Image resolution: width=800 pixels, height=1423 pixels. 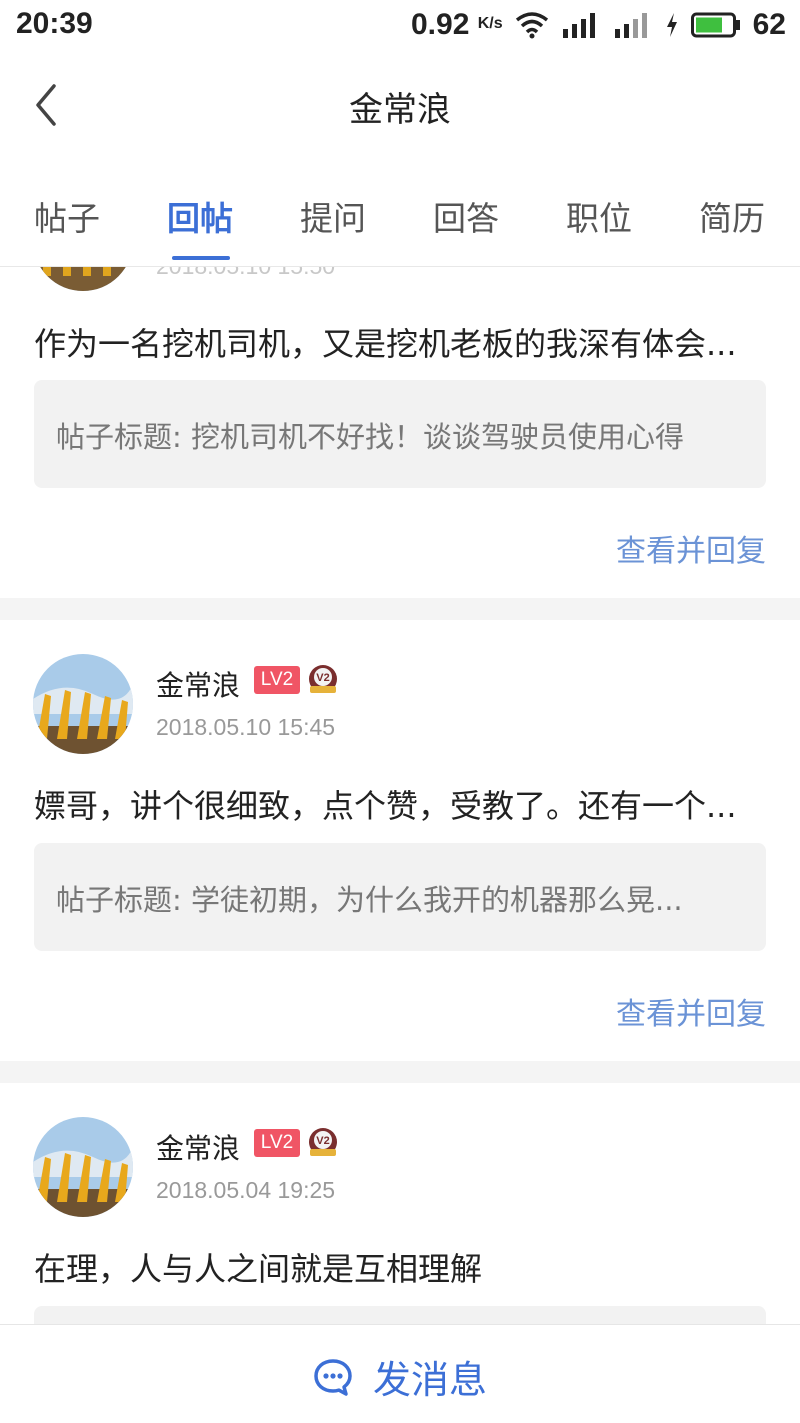 What do you see at coordinates (400, 1315) in the screenshot?
I see `quoted-post` at bounding box center [400, 1315].